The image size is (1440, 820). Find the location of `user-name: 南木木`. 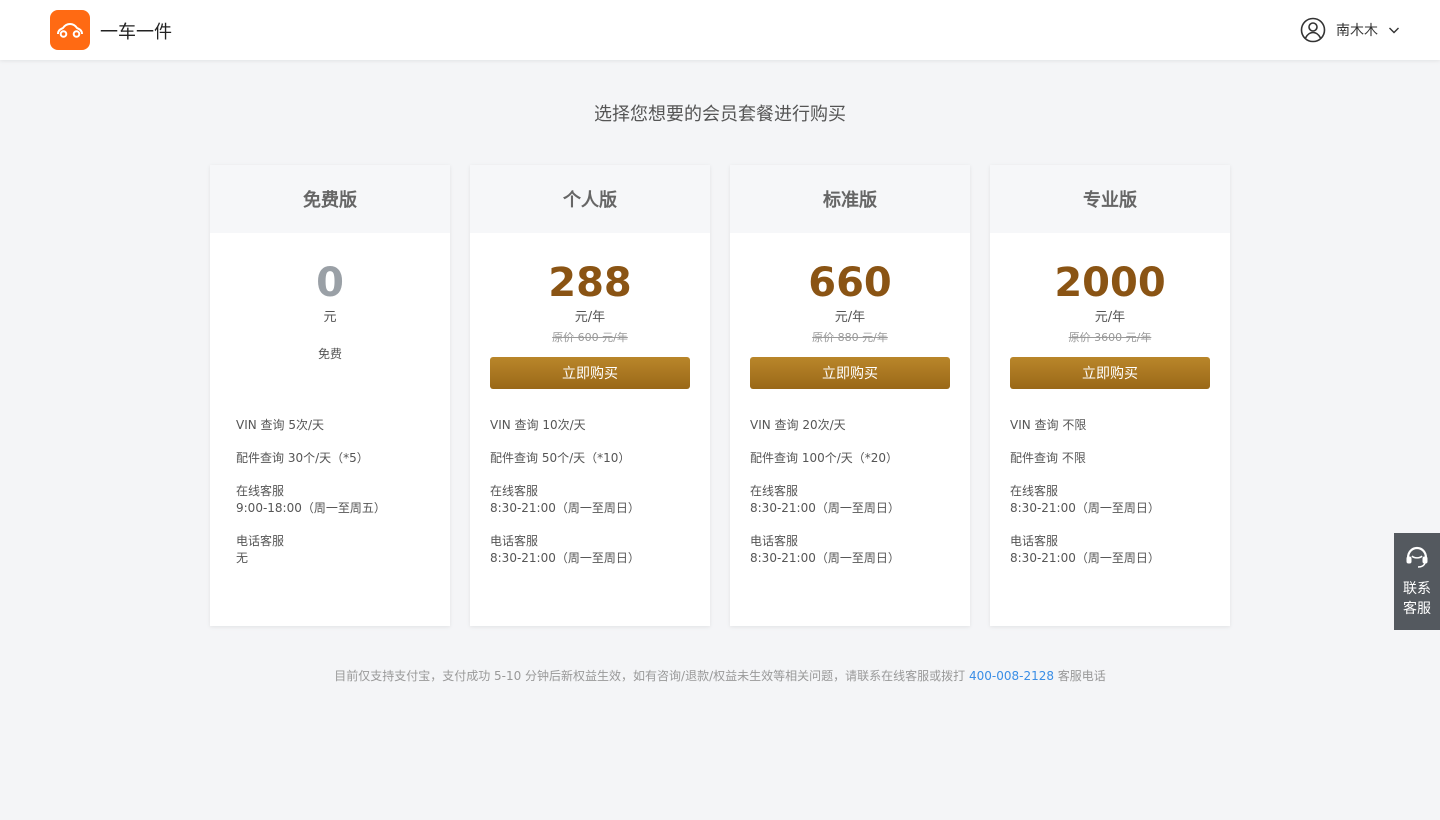

user-name: 南木木 is located at coordinates (1357, 31).